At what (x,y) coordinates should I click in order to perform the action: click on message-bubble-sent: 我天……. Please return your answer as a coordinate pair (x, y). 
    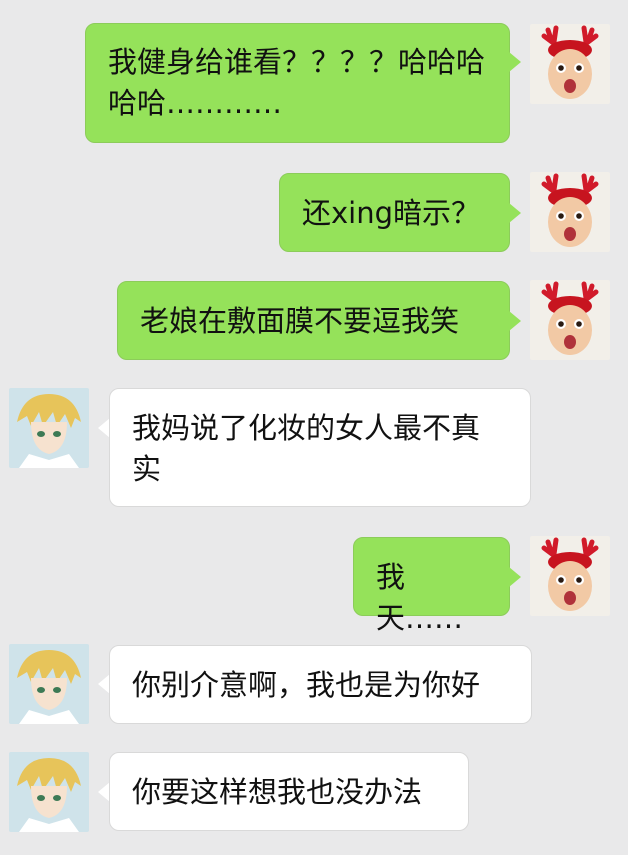
    Looking at the image, I should click on (431, 586).